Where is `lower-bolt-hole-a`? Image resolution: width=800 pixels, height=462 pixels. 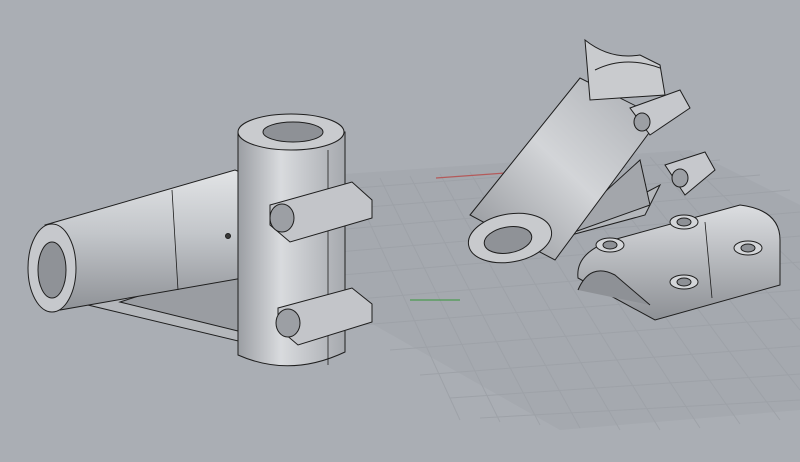
lower-bolt-hole-a is located at coordinates (288, 323).